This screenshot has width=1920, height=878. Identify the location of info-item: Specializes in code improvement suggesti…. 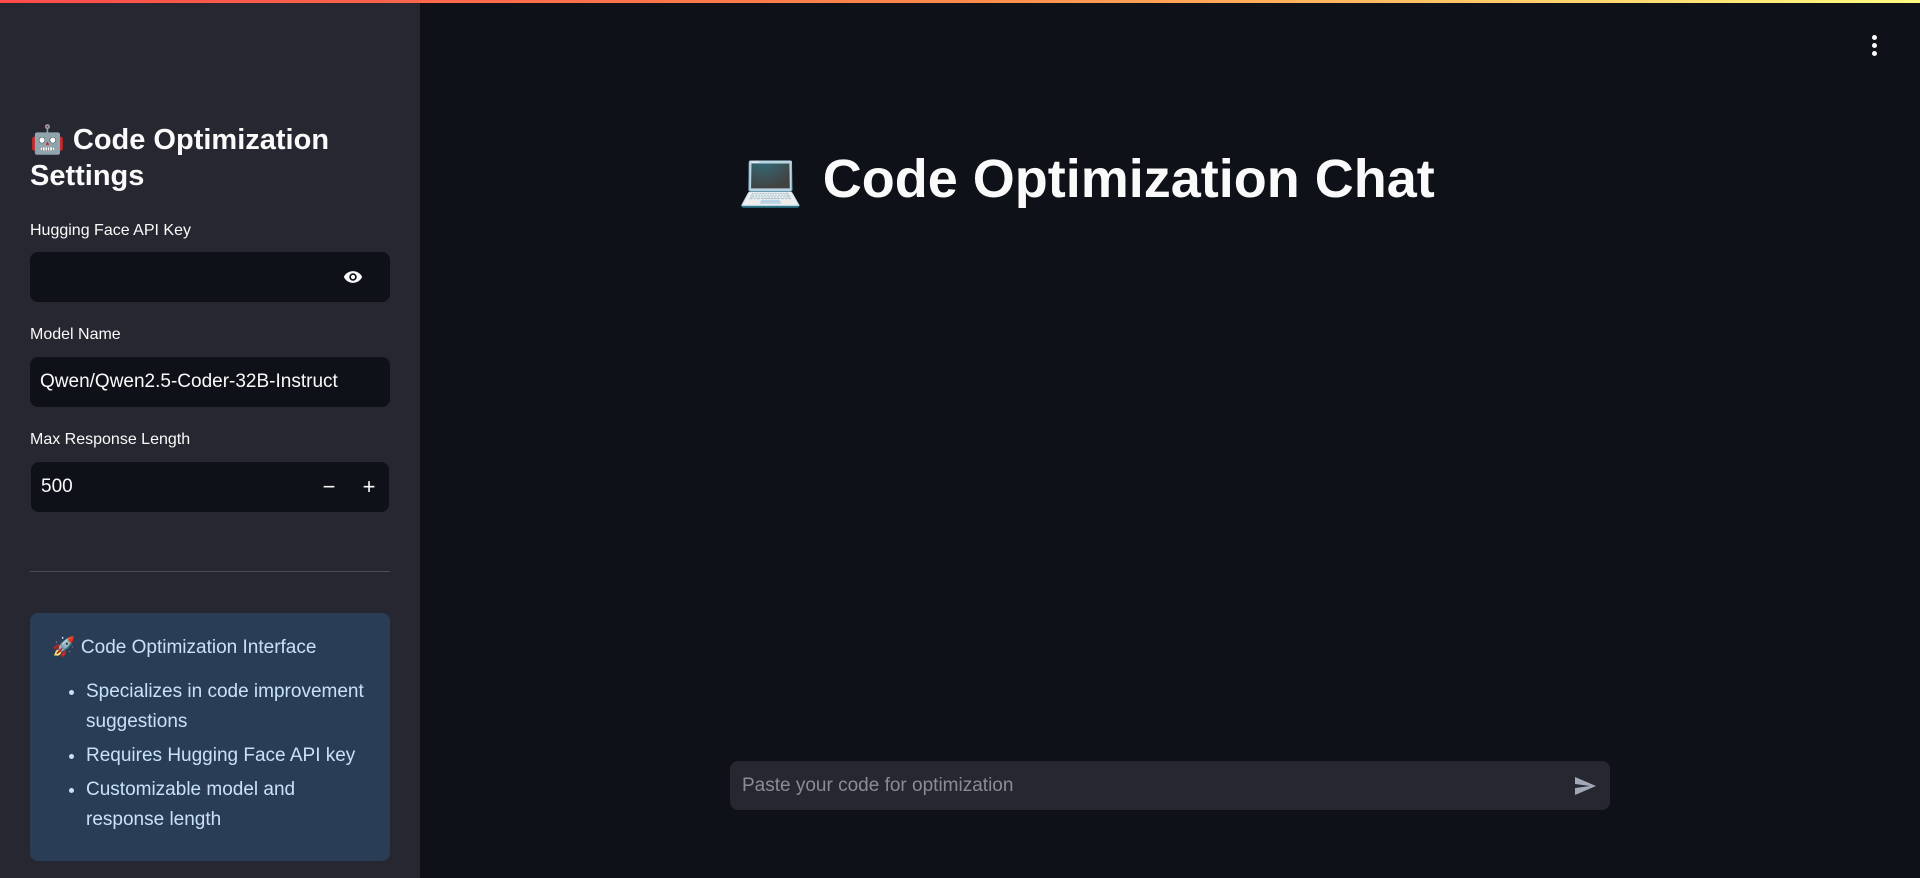
(227, 707).